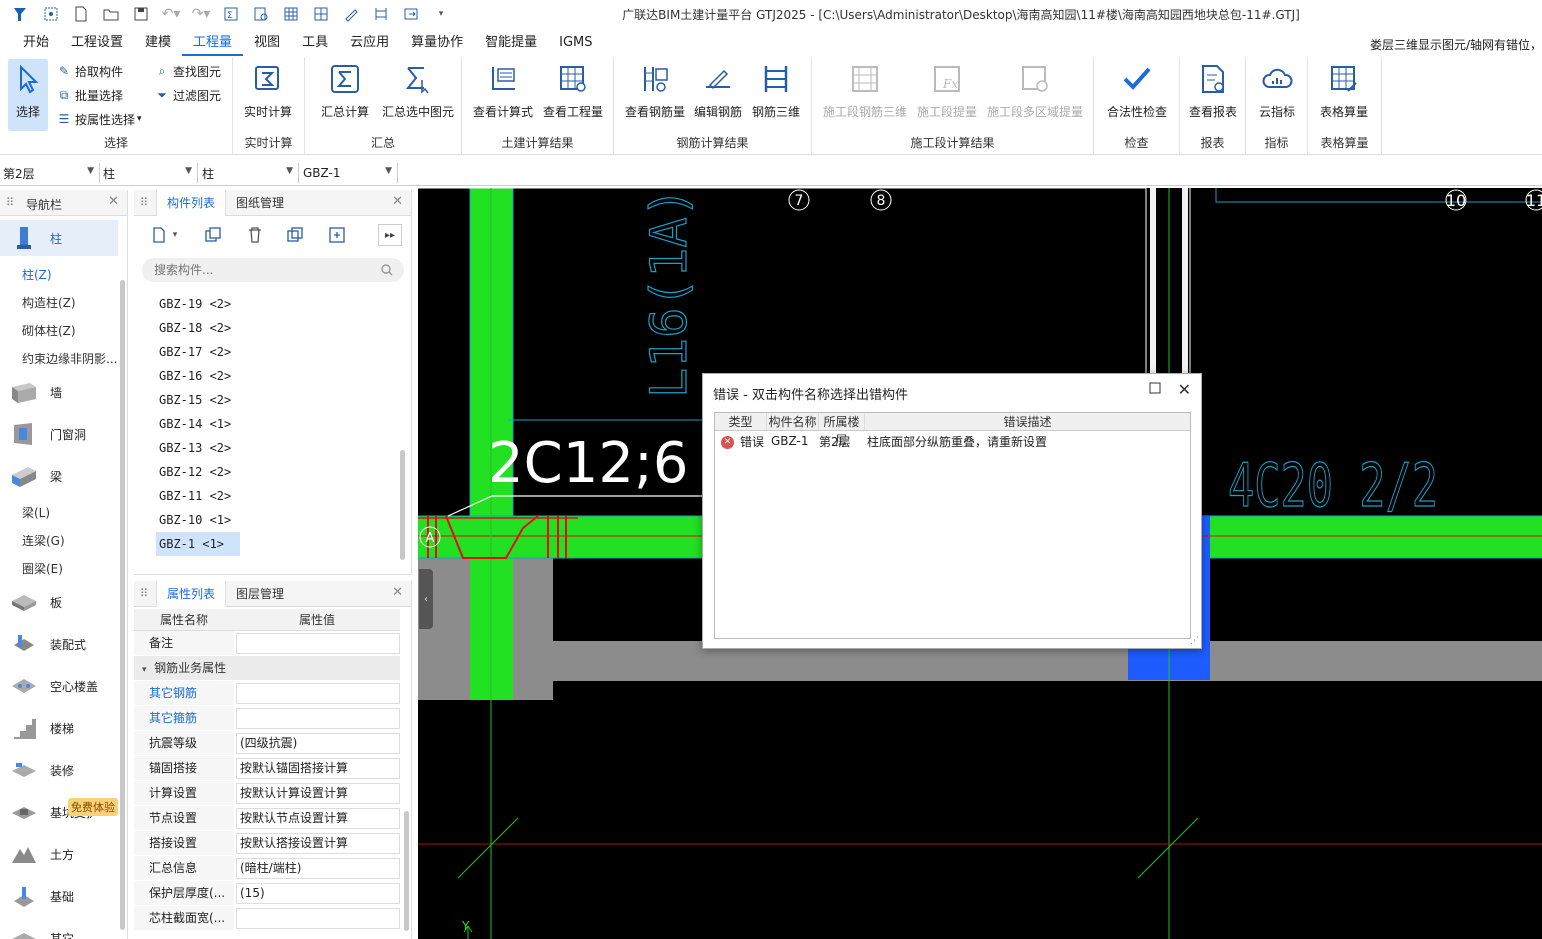  What do you see at coordinates (318, 843) in the screenshot?
I see `property-value-field: 按默认搭接设置计算` at bounding box center [318, 843].